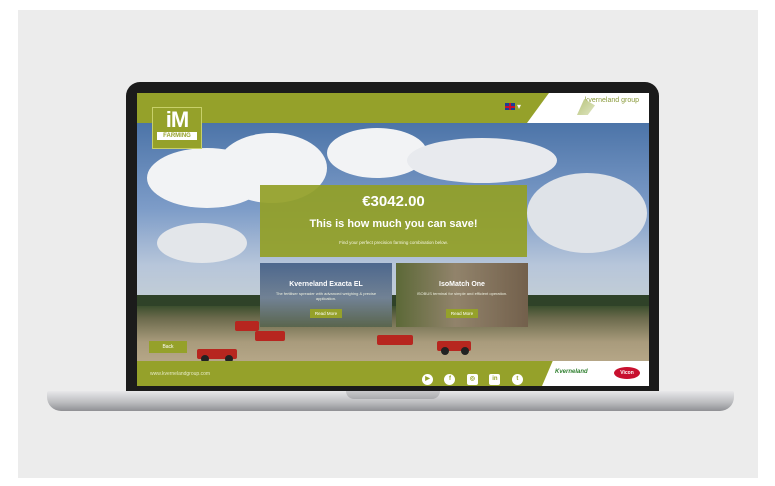 The width and height of the screenshot is (775, 486). I want to click on language-selector: ▾, so click(513, 106).